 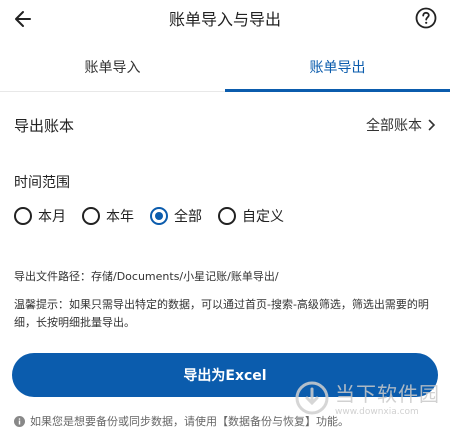 I want to click on export-account-value: 全部账本, so click(x=394, y=126).